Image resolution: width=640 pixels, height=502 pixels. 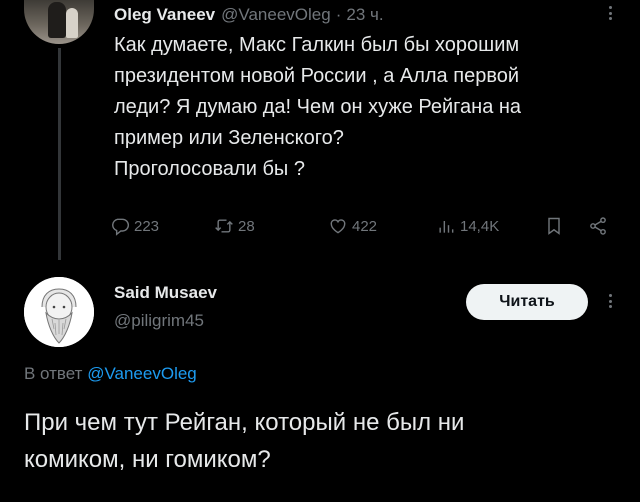 I want to click on reply-to-prefix: В ответ, so click(x=53, y=373).